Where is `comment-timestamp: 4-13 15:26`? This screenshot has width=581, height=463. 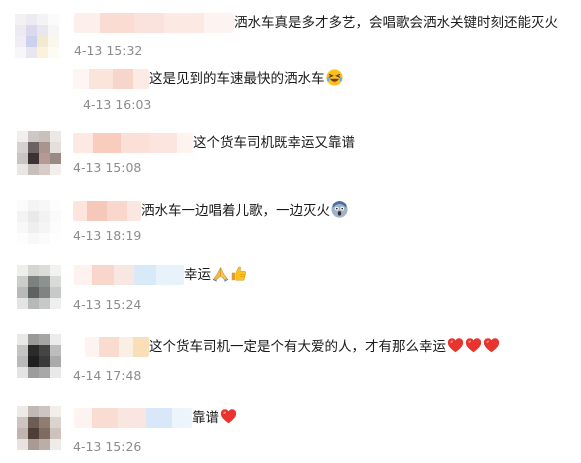 comment-timestamp: 4-13 15:26 is located at coordinates (107, 446).